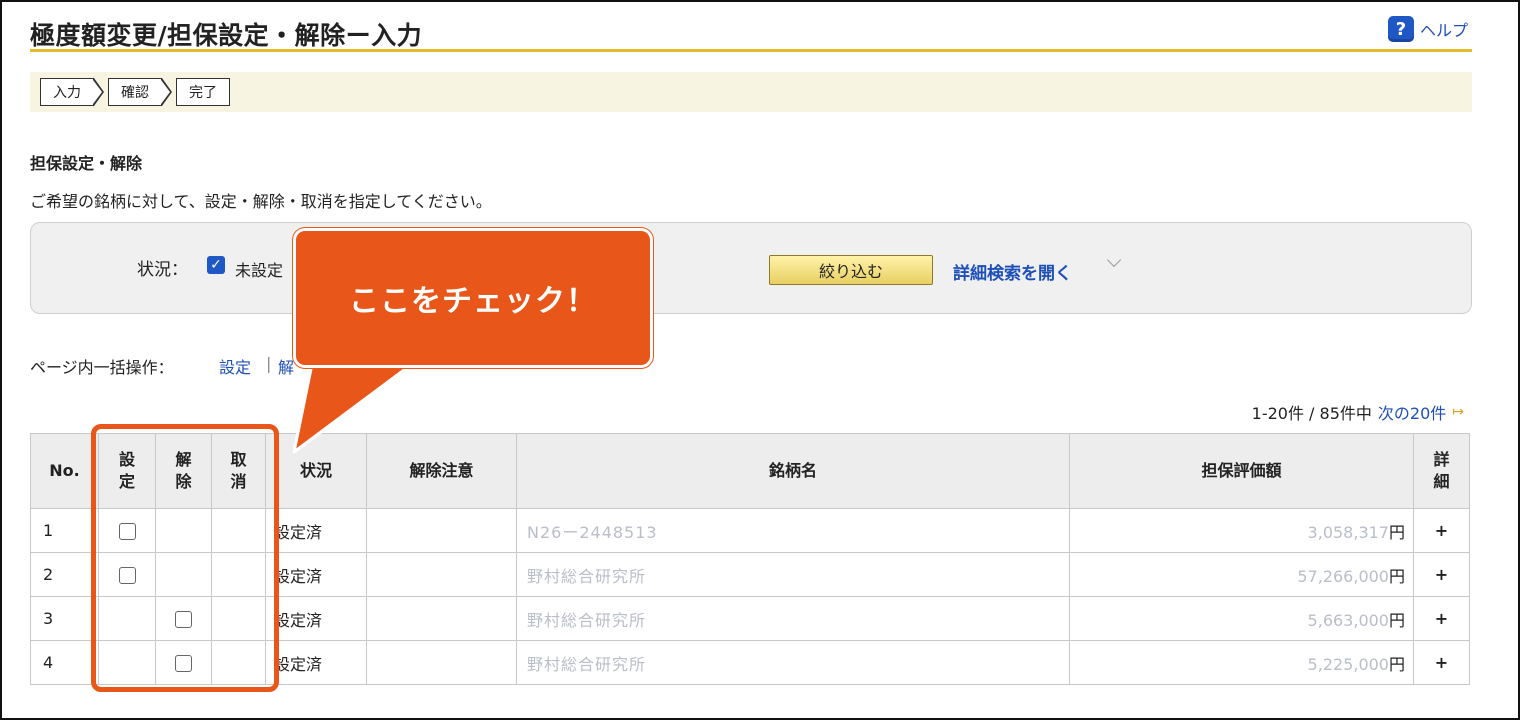  Describe the element at coordinates (64, 574) in the screenshot. I see `row-no: 2` at that location.